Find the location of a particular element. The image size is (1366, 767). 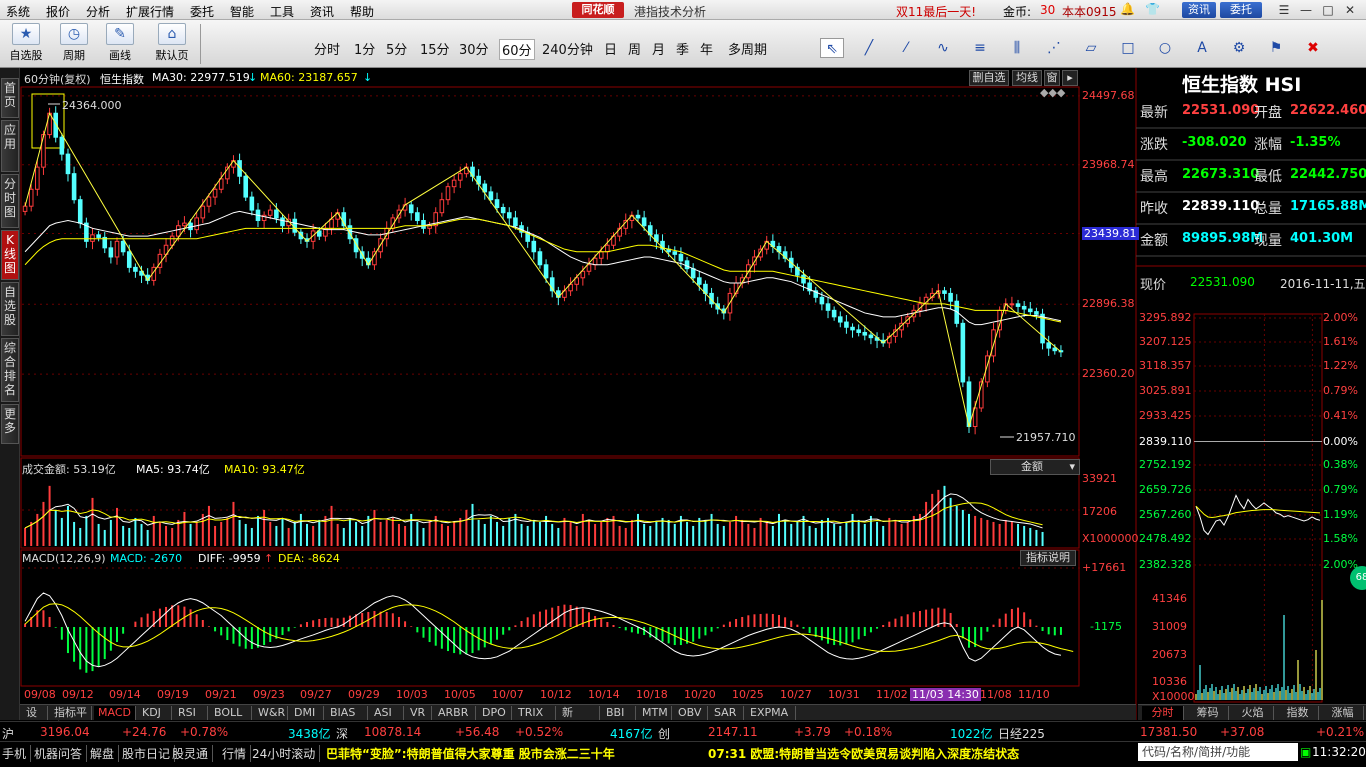

menu-trade: 委托 is located at coordinates (202, 11).